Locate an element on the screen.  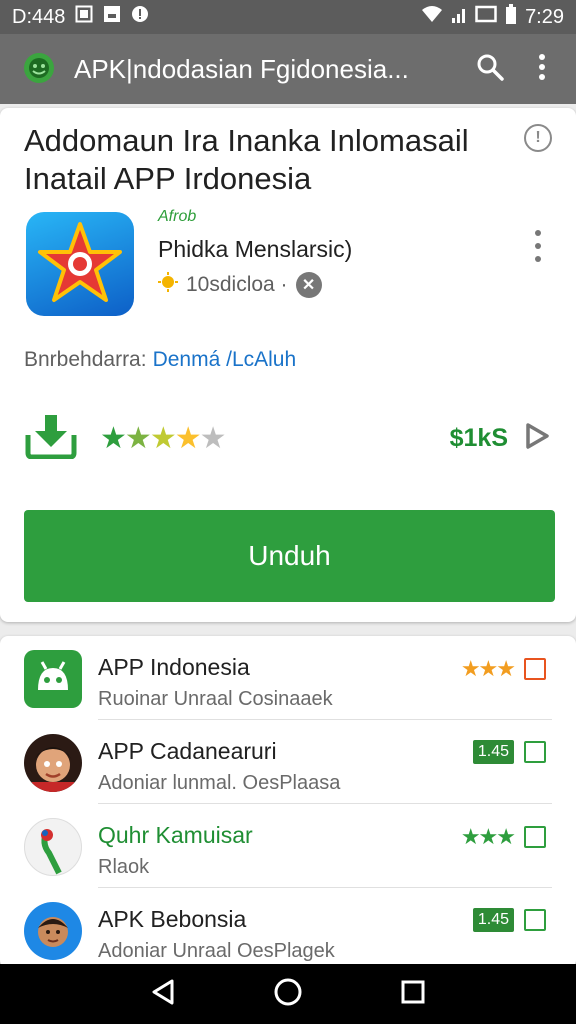
overflow-menu-button is located at coordinates (542, 69).